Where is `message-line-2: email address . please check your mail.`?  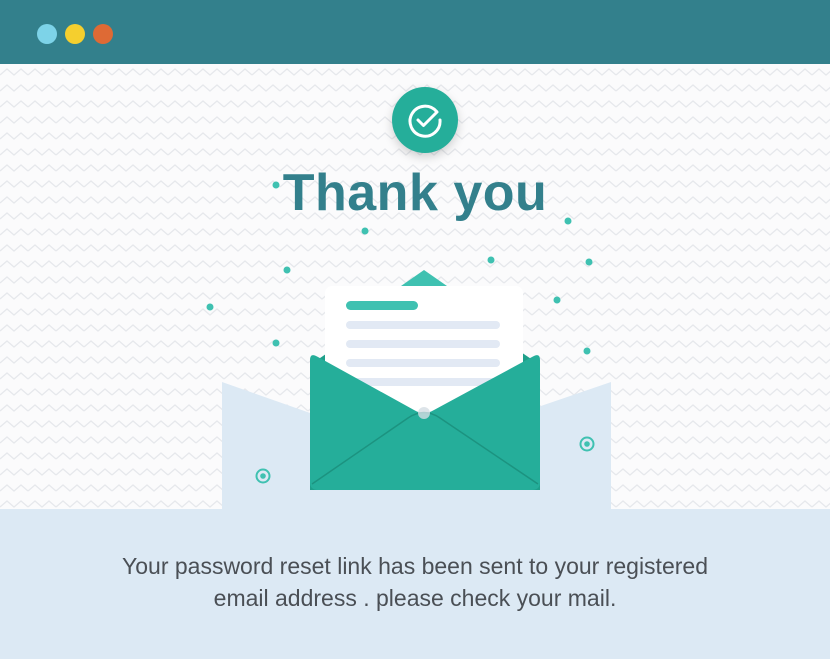 message-line-2: email address . please check your mail. is located at coordinates (415, 598).